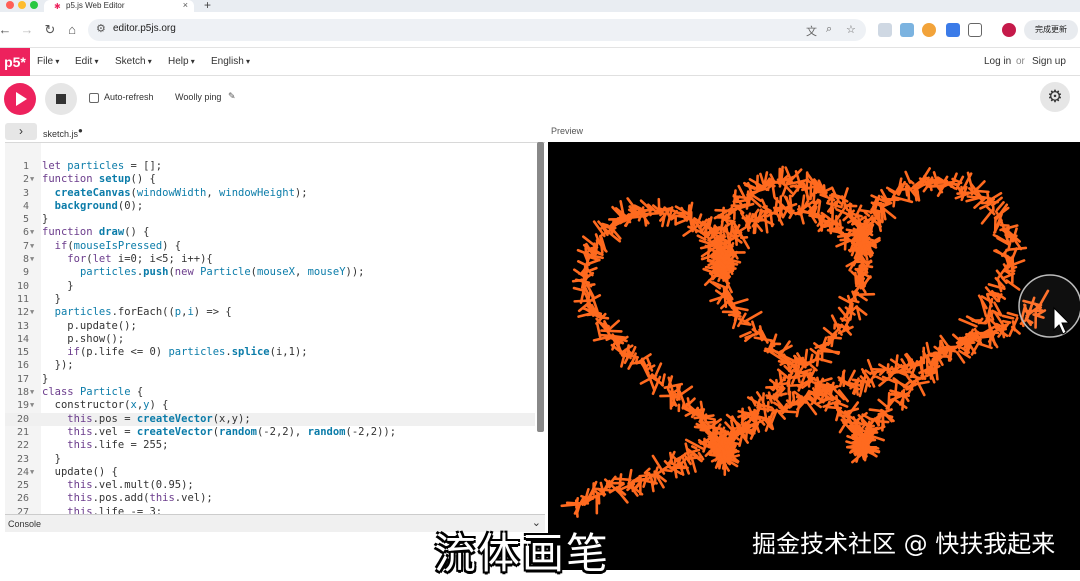  Describe the element at coordinates (207, 6) in the screenshot. I see `new-tab-icon: +` at that location.